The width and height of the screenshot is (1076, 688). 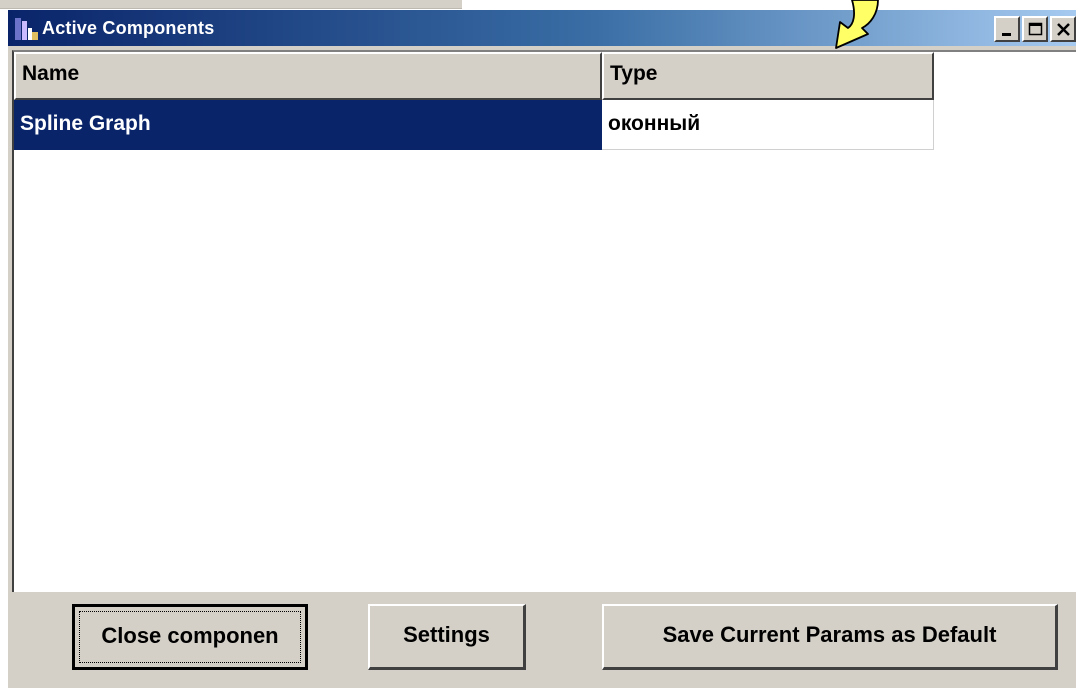 What do you see at coordinates (231, 4) in the screenshot?
I see `background-window-strip` at bounding box center [231, 4].